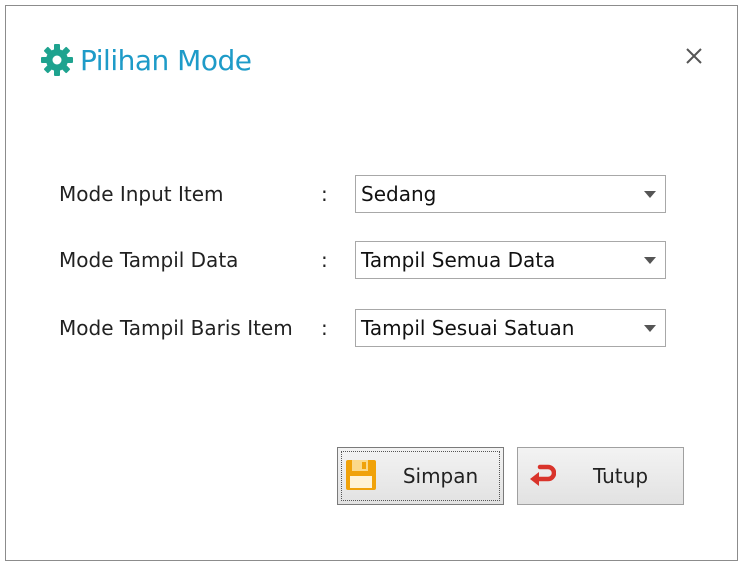  I want to click on mode-tampil-baris-item-select: Tampil Sesuai Satuan, so click(510, 328).